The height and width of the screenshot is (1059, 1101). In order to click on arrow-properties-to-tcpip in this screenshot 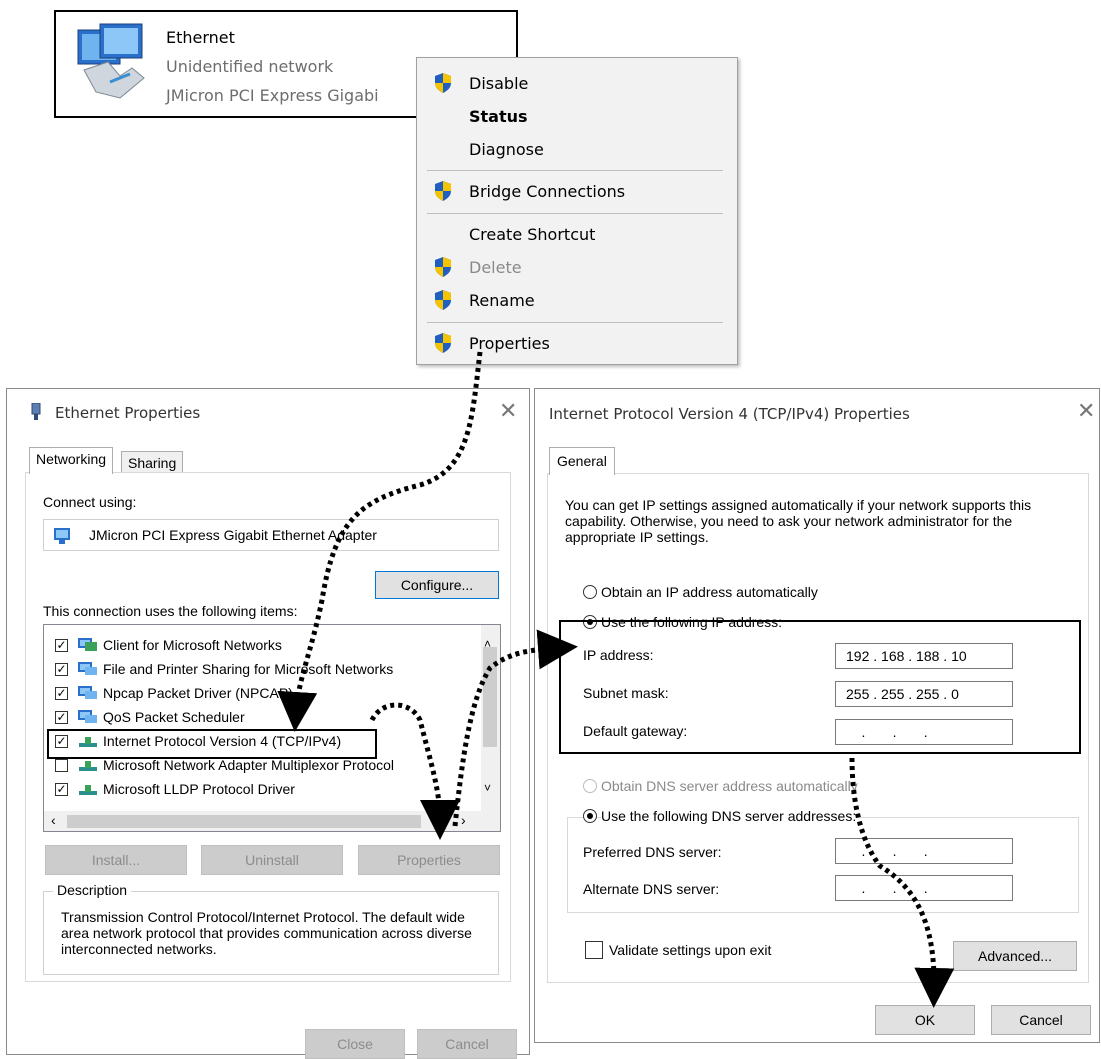, I will do `click(380, 541)`.